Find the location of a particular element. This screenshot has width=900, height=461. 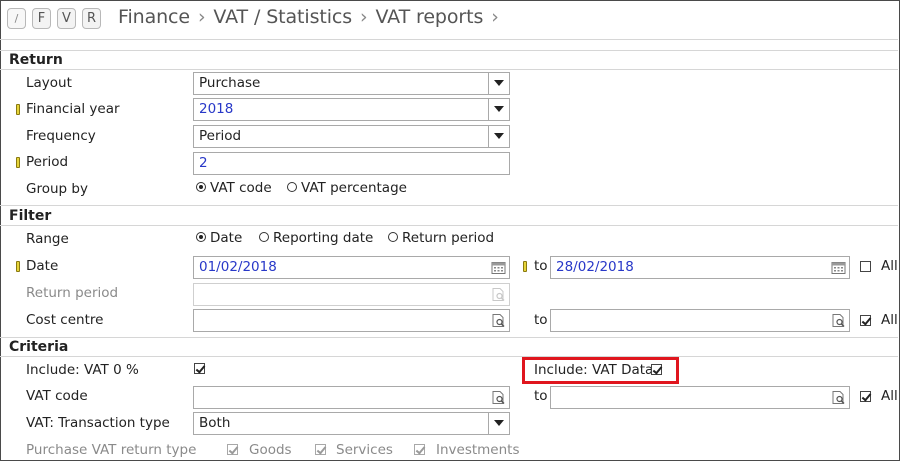

include-vat0-label: Include: VAT 0 % is located at coordinates (82, 370).